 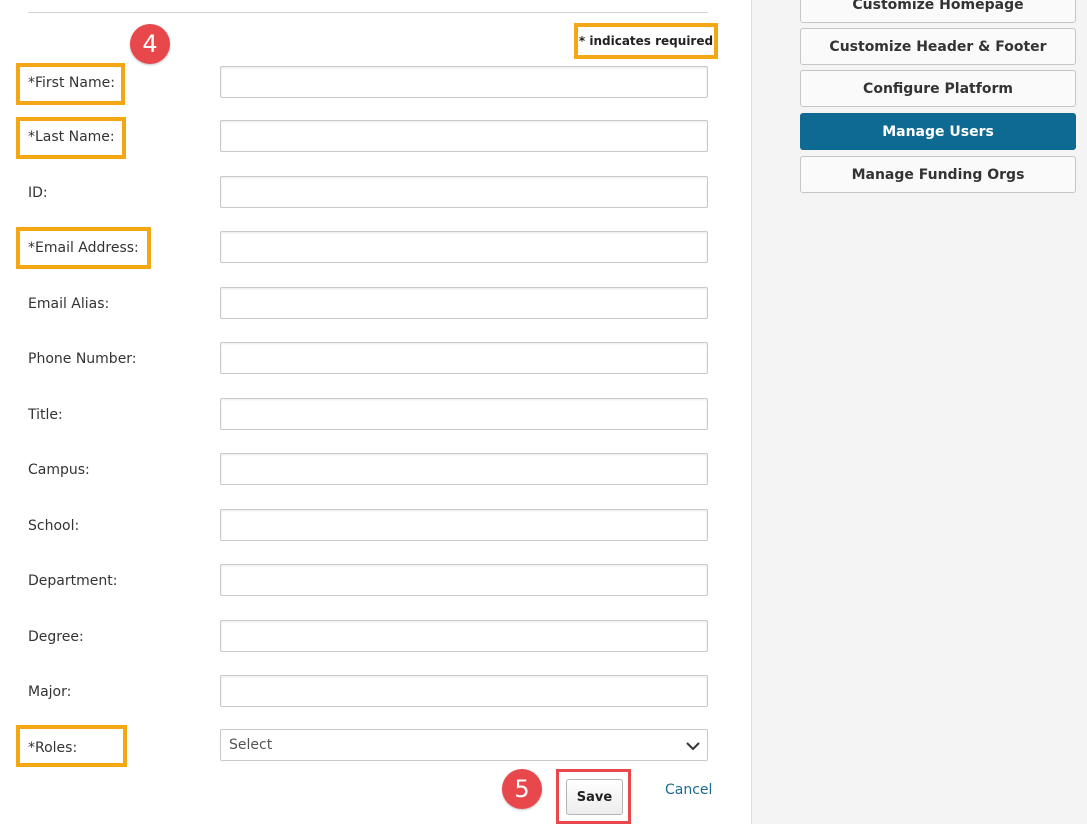 What do you see at coordinates (251, 745) in the screenshot?
I see `roles-select-value: Select` at bounding box center [251, 745].